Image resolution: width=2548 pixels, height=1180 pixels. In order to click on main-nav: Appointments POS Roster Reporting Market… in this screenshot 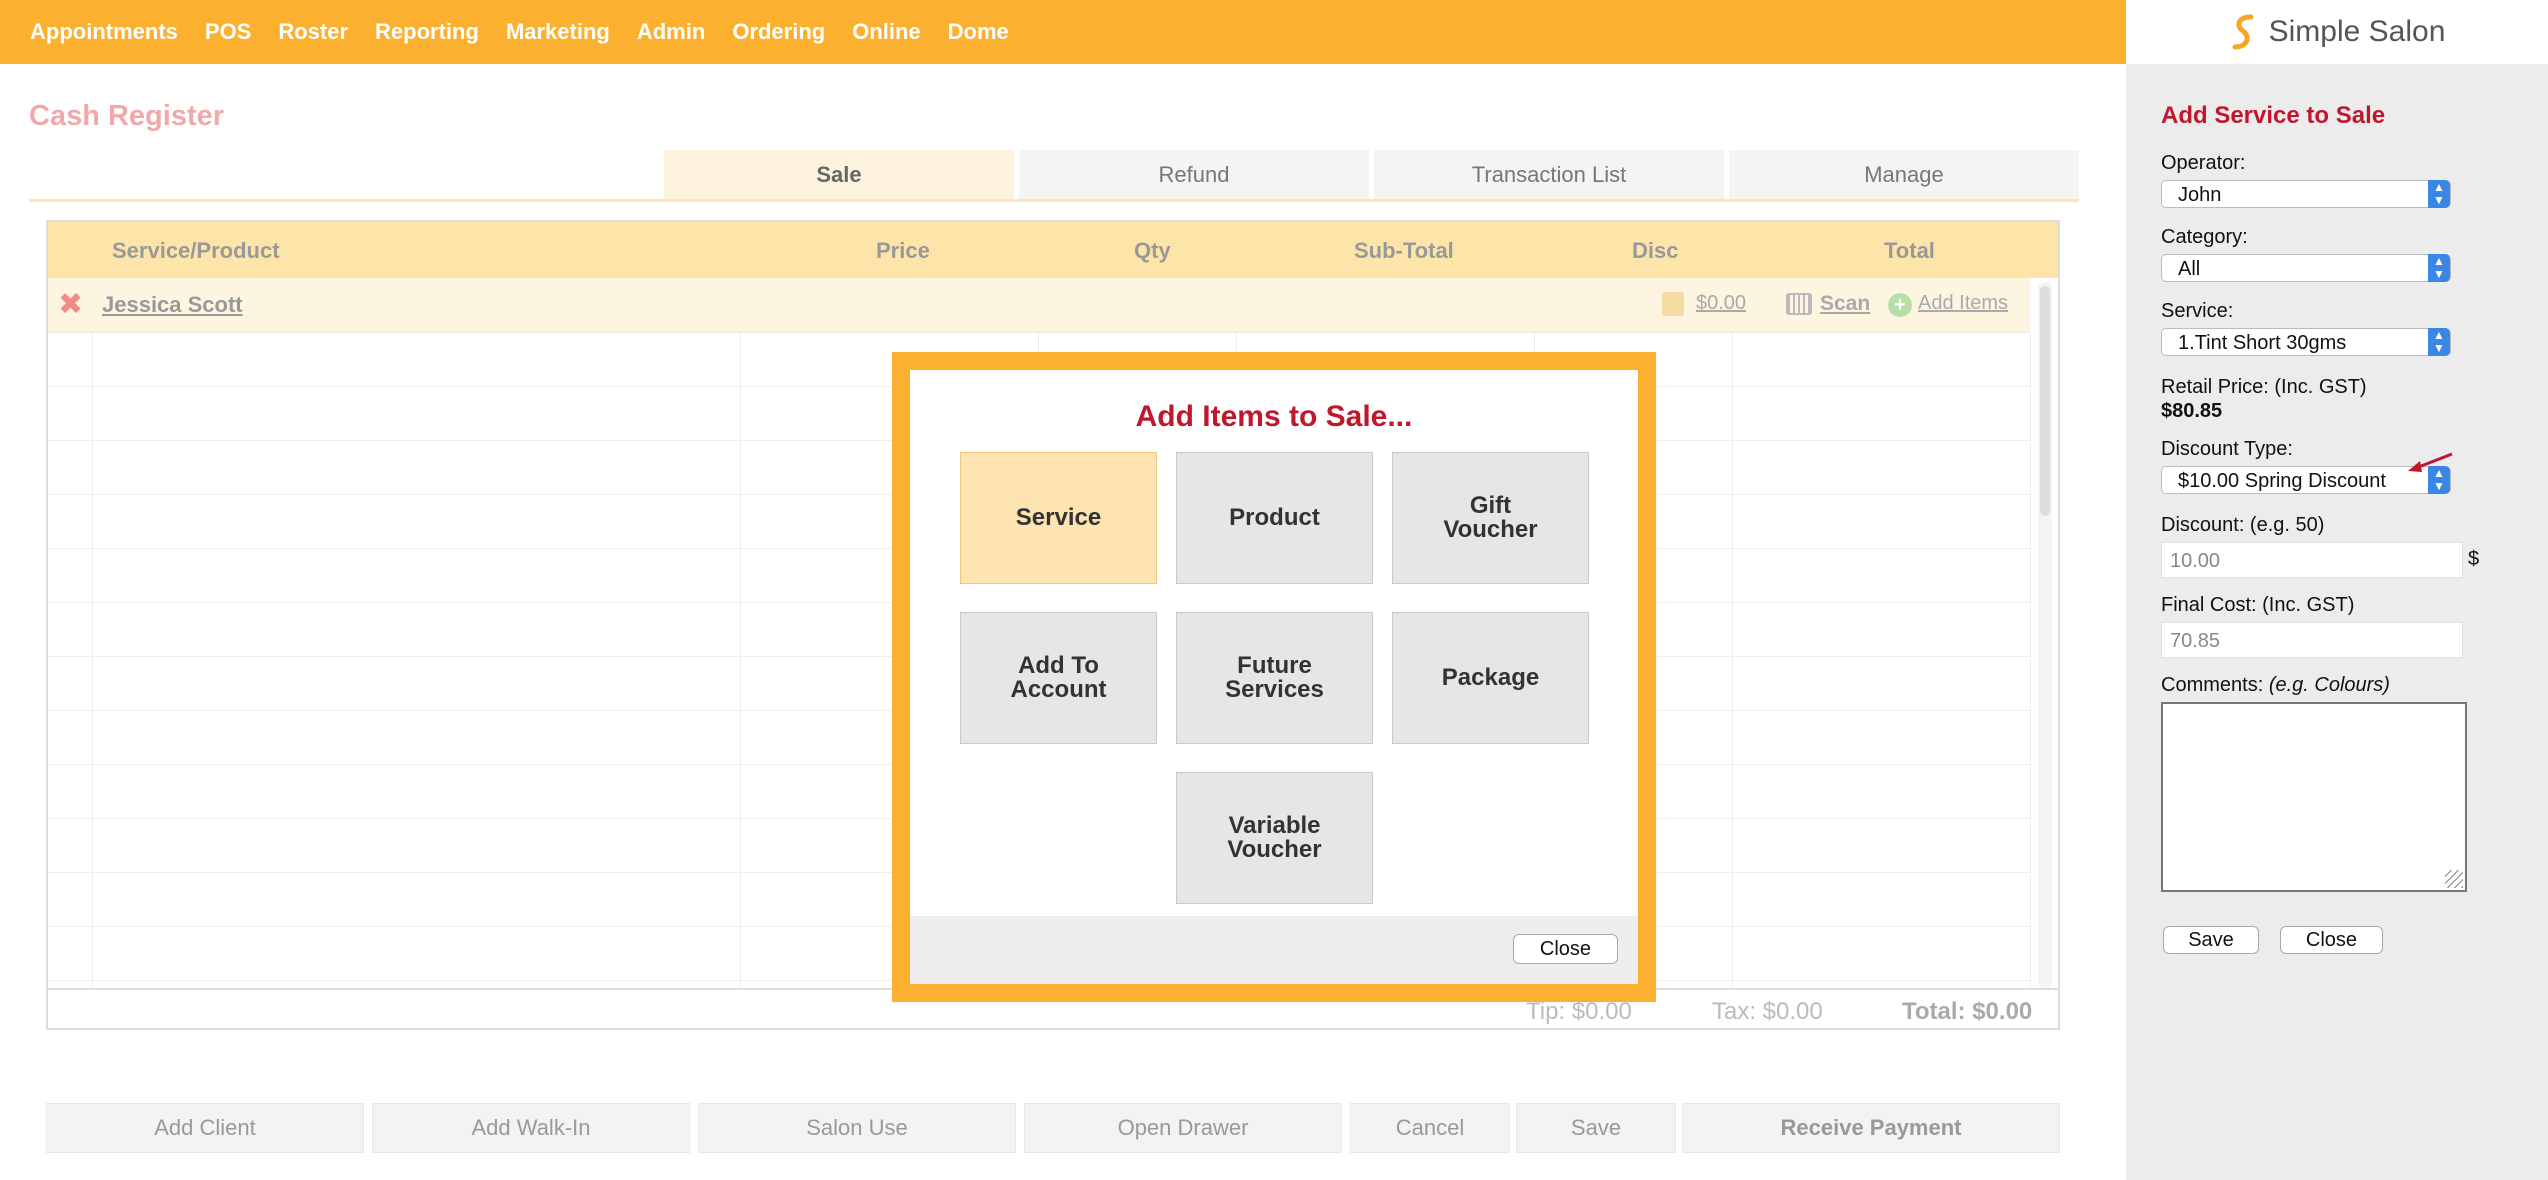, I will do `click(1063, 32)`.